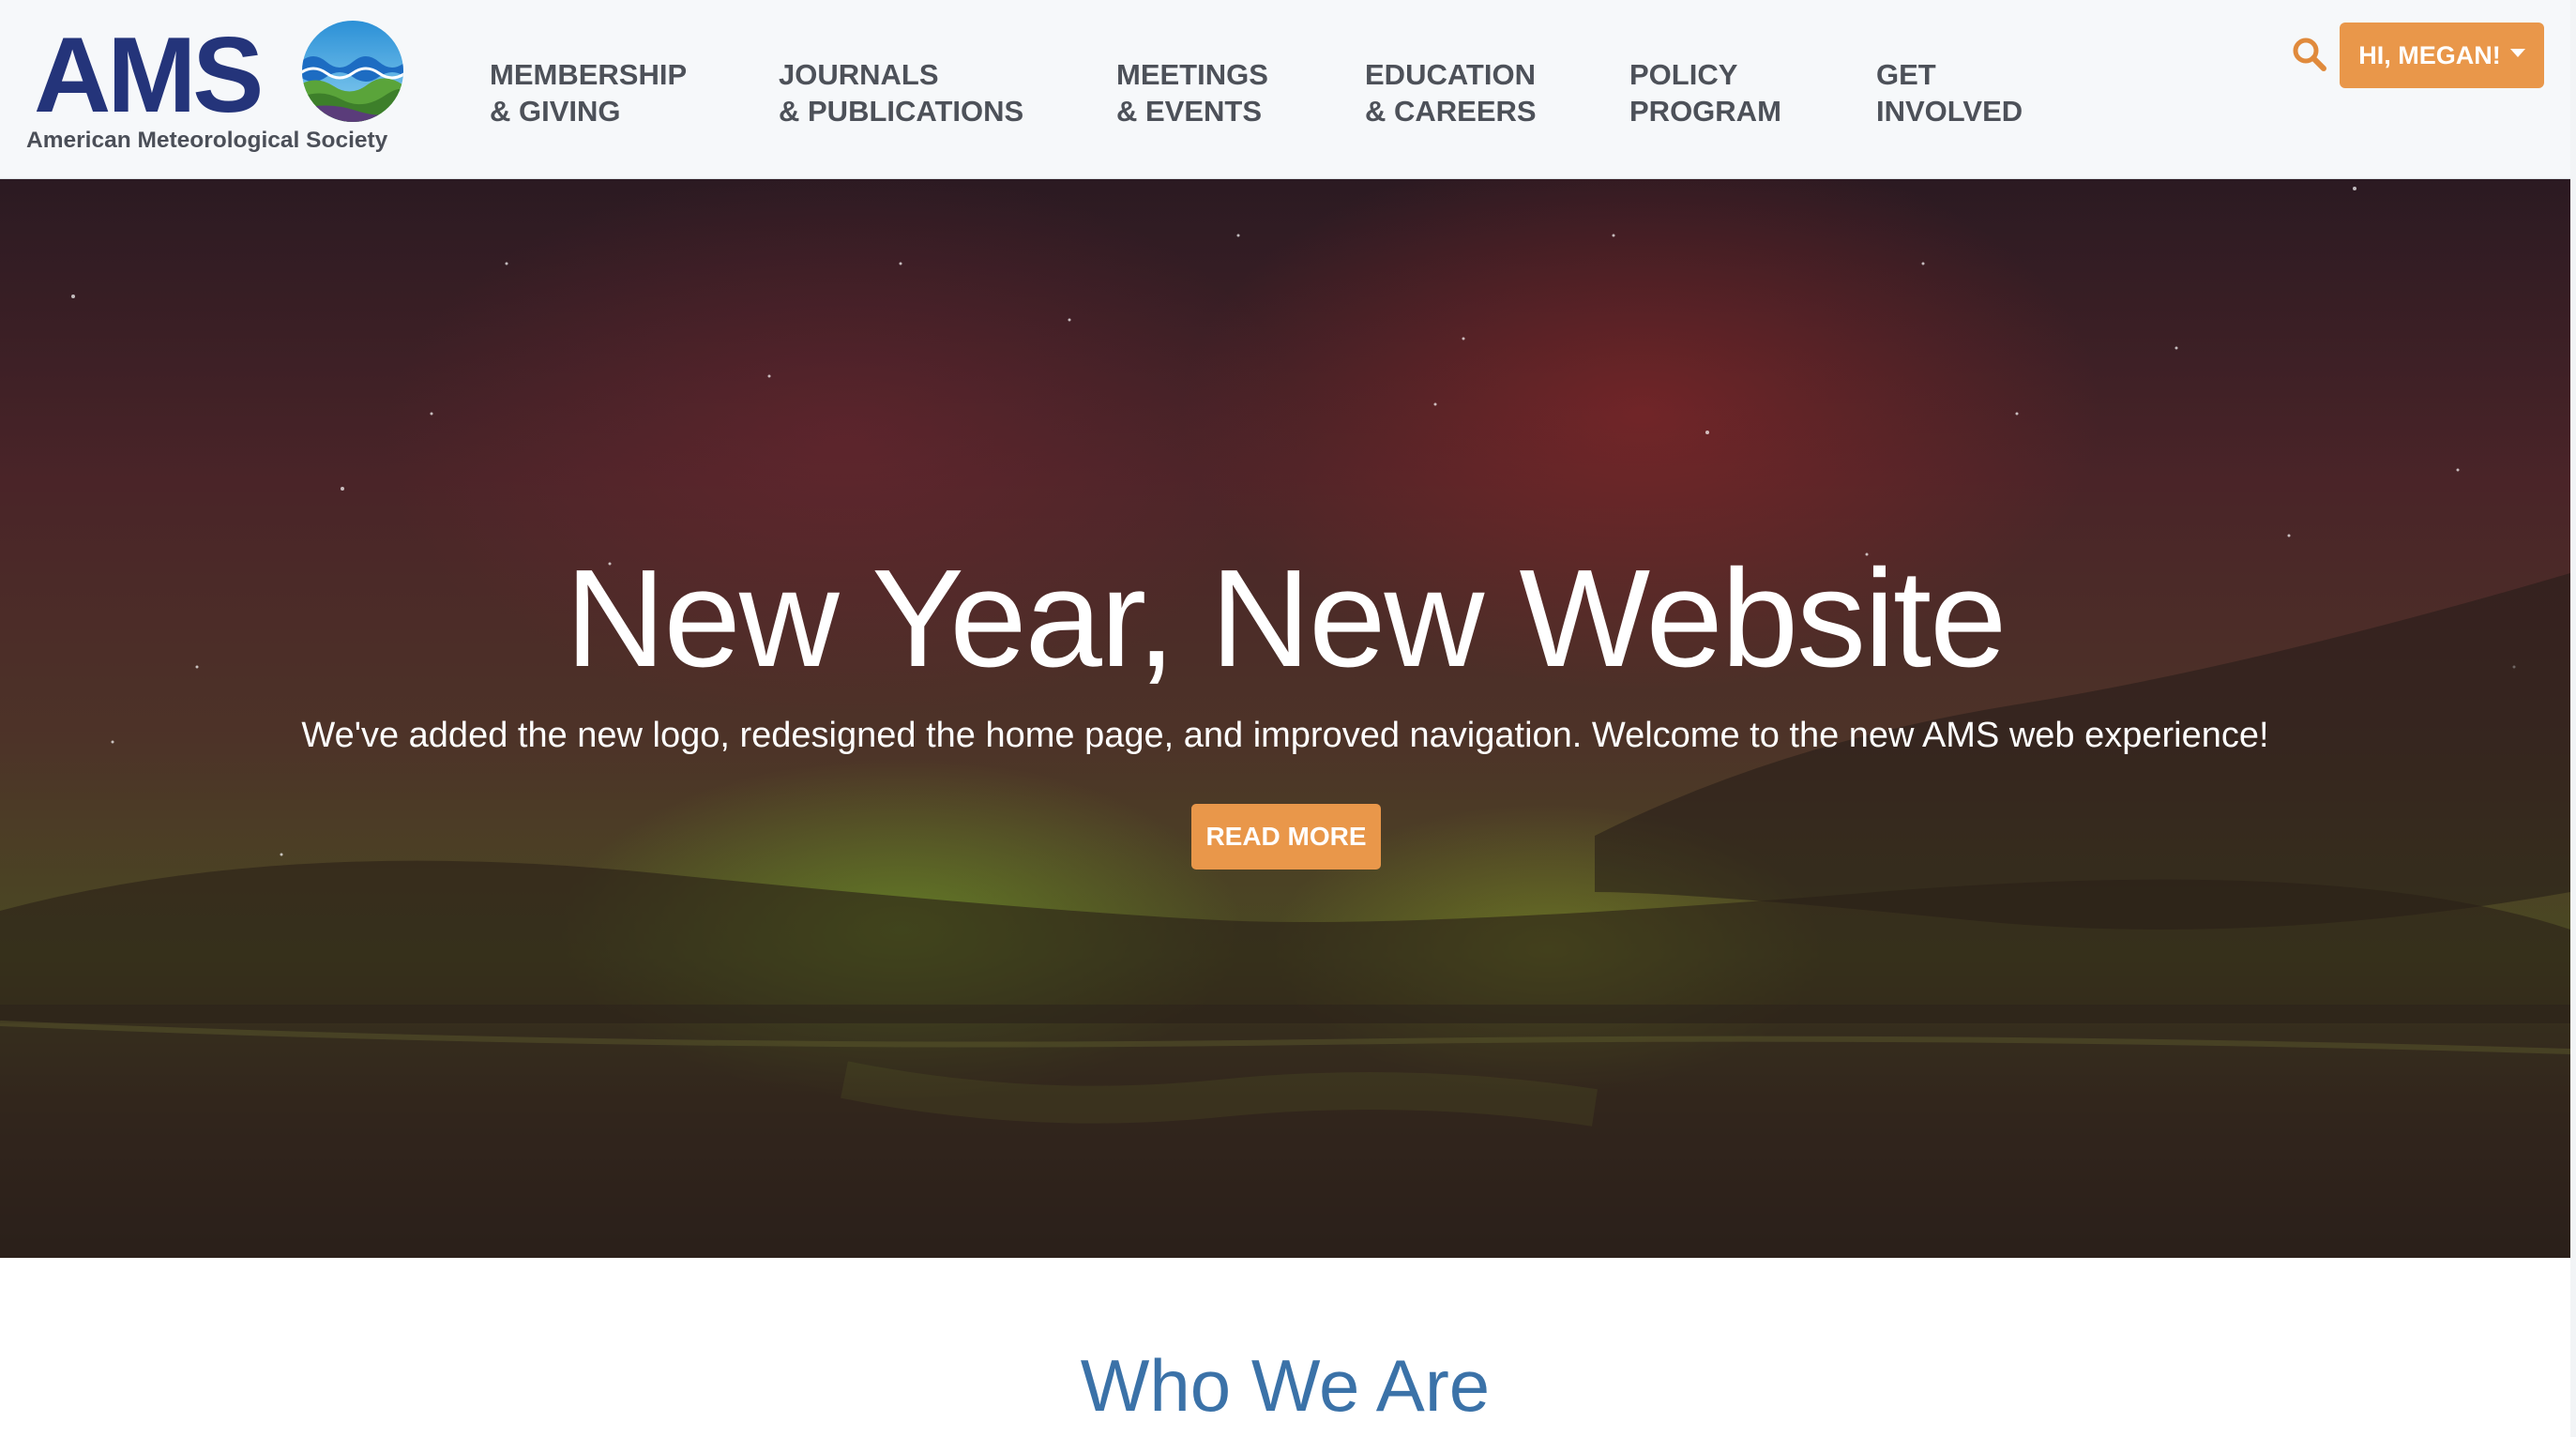 The width and height of the screenshot is (2576, 1437). What do you see at coordinates (1286, 619) in the screenshot?
I see `hero-title: New Year, New Website` at bounding box center [1286, 619].